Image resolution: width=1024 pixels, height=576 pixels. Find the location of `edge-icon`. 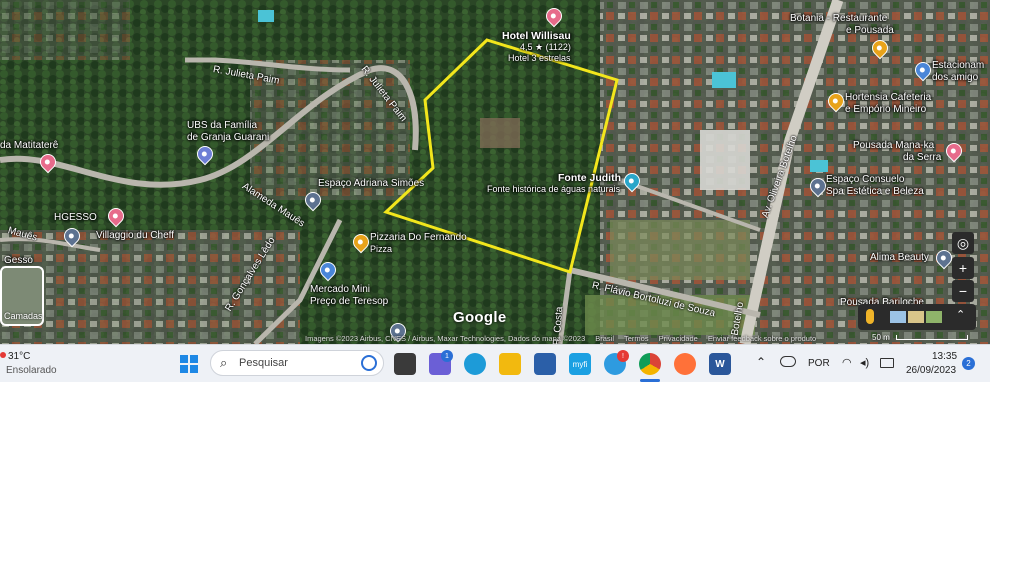

edge-icon is located at coordinates (475, 364).